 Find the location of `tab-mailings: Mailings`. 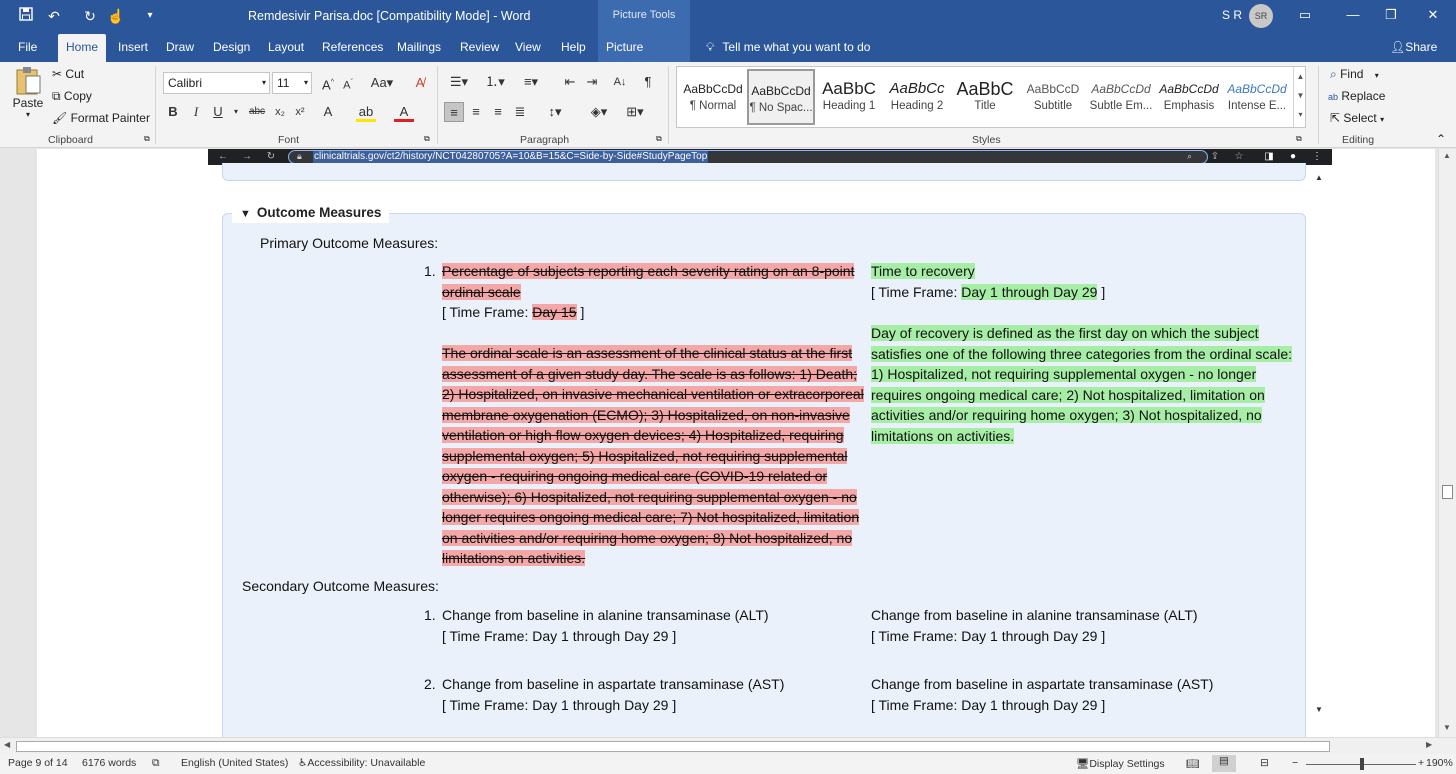

tab-mailings: Mailings is located at coordinates (419, 48).